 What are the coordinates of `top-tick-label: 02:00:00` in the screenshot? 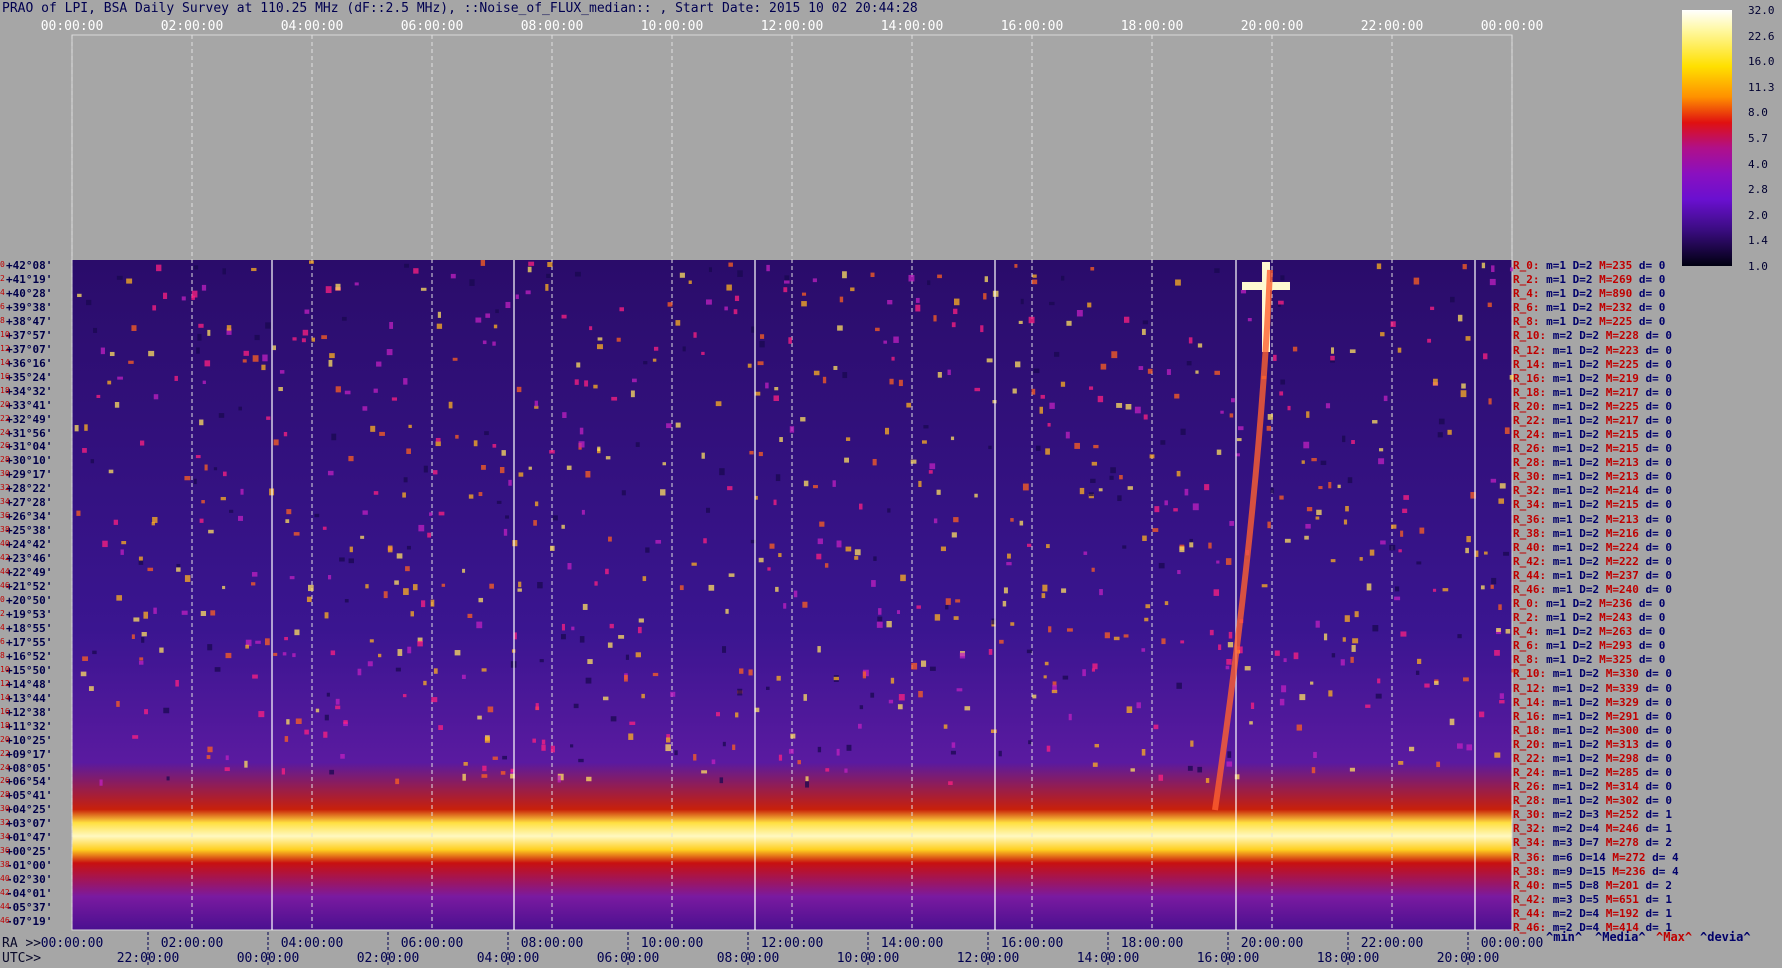 It's located at (192, 26).